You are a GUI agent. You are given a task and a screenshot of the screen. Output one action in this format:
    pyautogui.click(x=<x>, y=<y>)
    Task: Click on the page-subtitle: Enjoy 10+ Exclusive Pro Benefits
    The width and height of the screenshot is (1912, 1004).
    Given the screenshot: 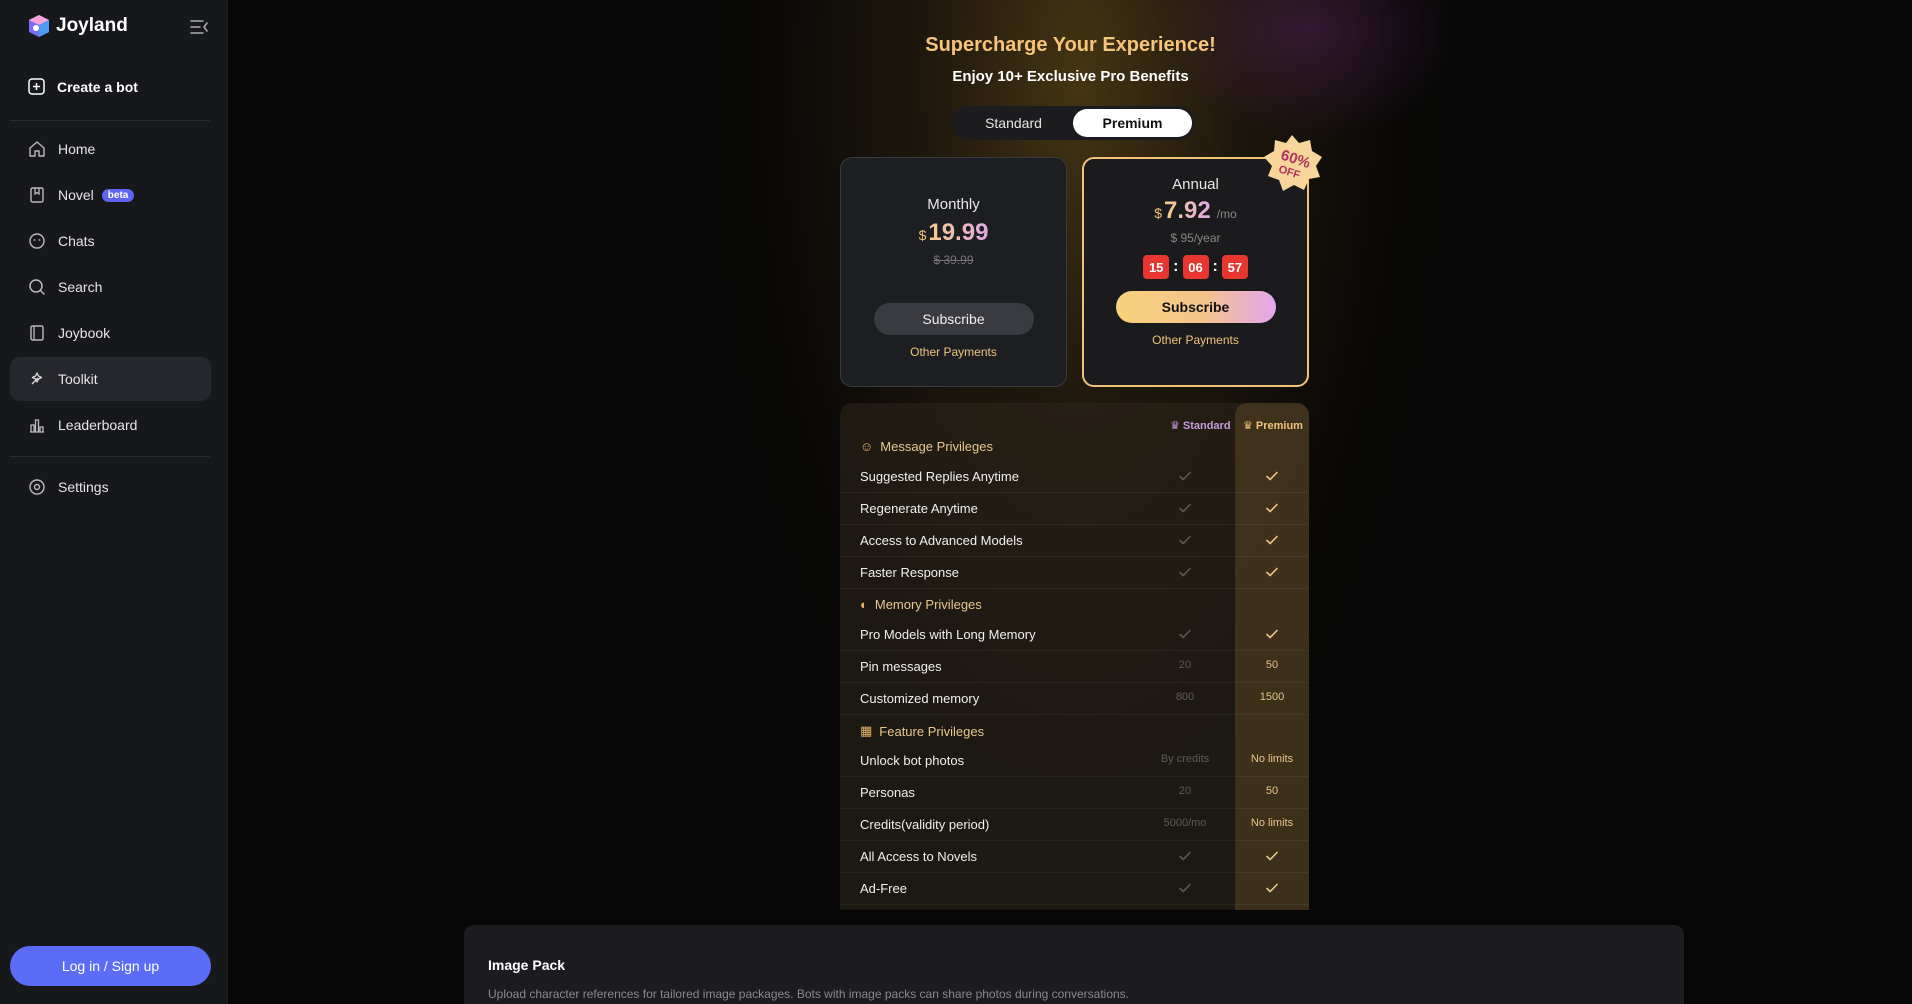 What is the action you would take?
    pyautogui.click(x=1070, y=76)
    